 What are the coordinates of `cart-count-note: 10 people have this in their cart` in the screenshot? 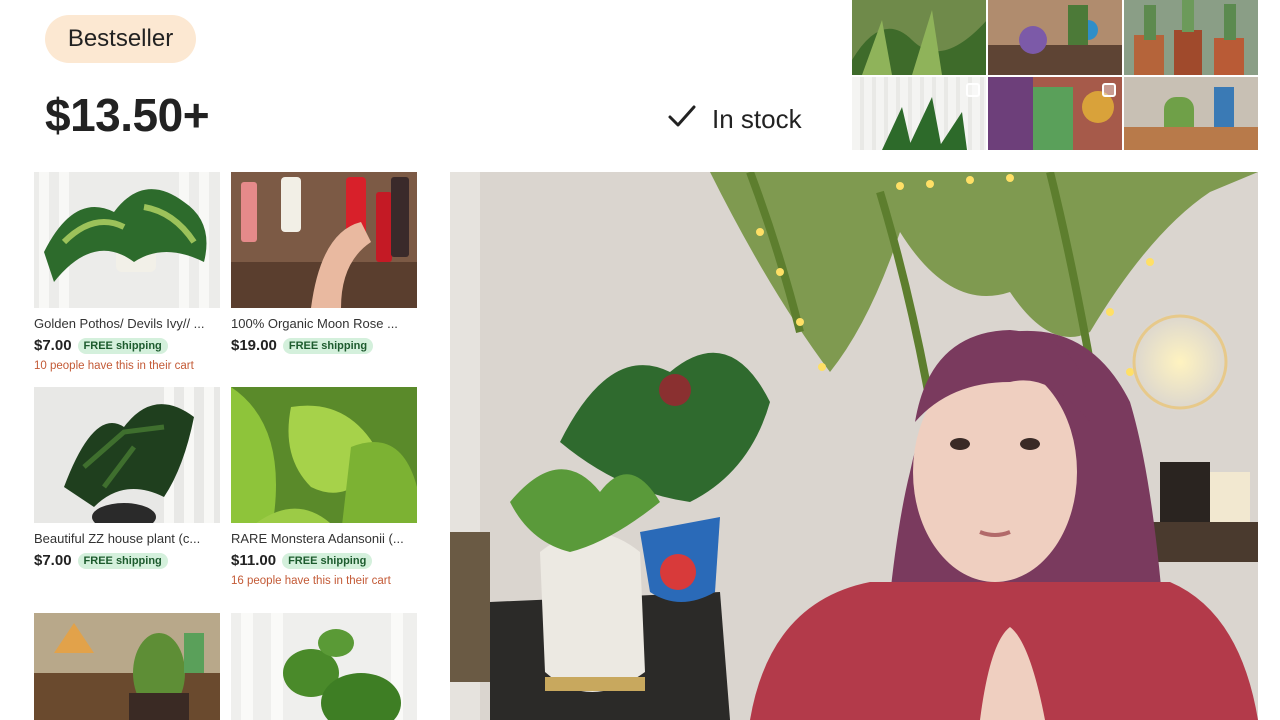 It's located at (114, 366).